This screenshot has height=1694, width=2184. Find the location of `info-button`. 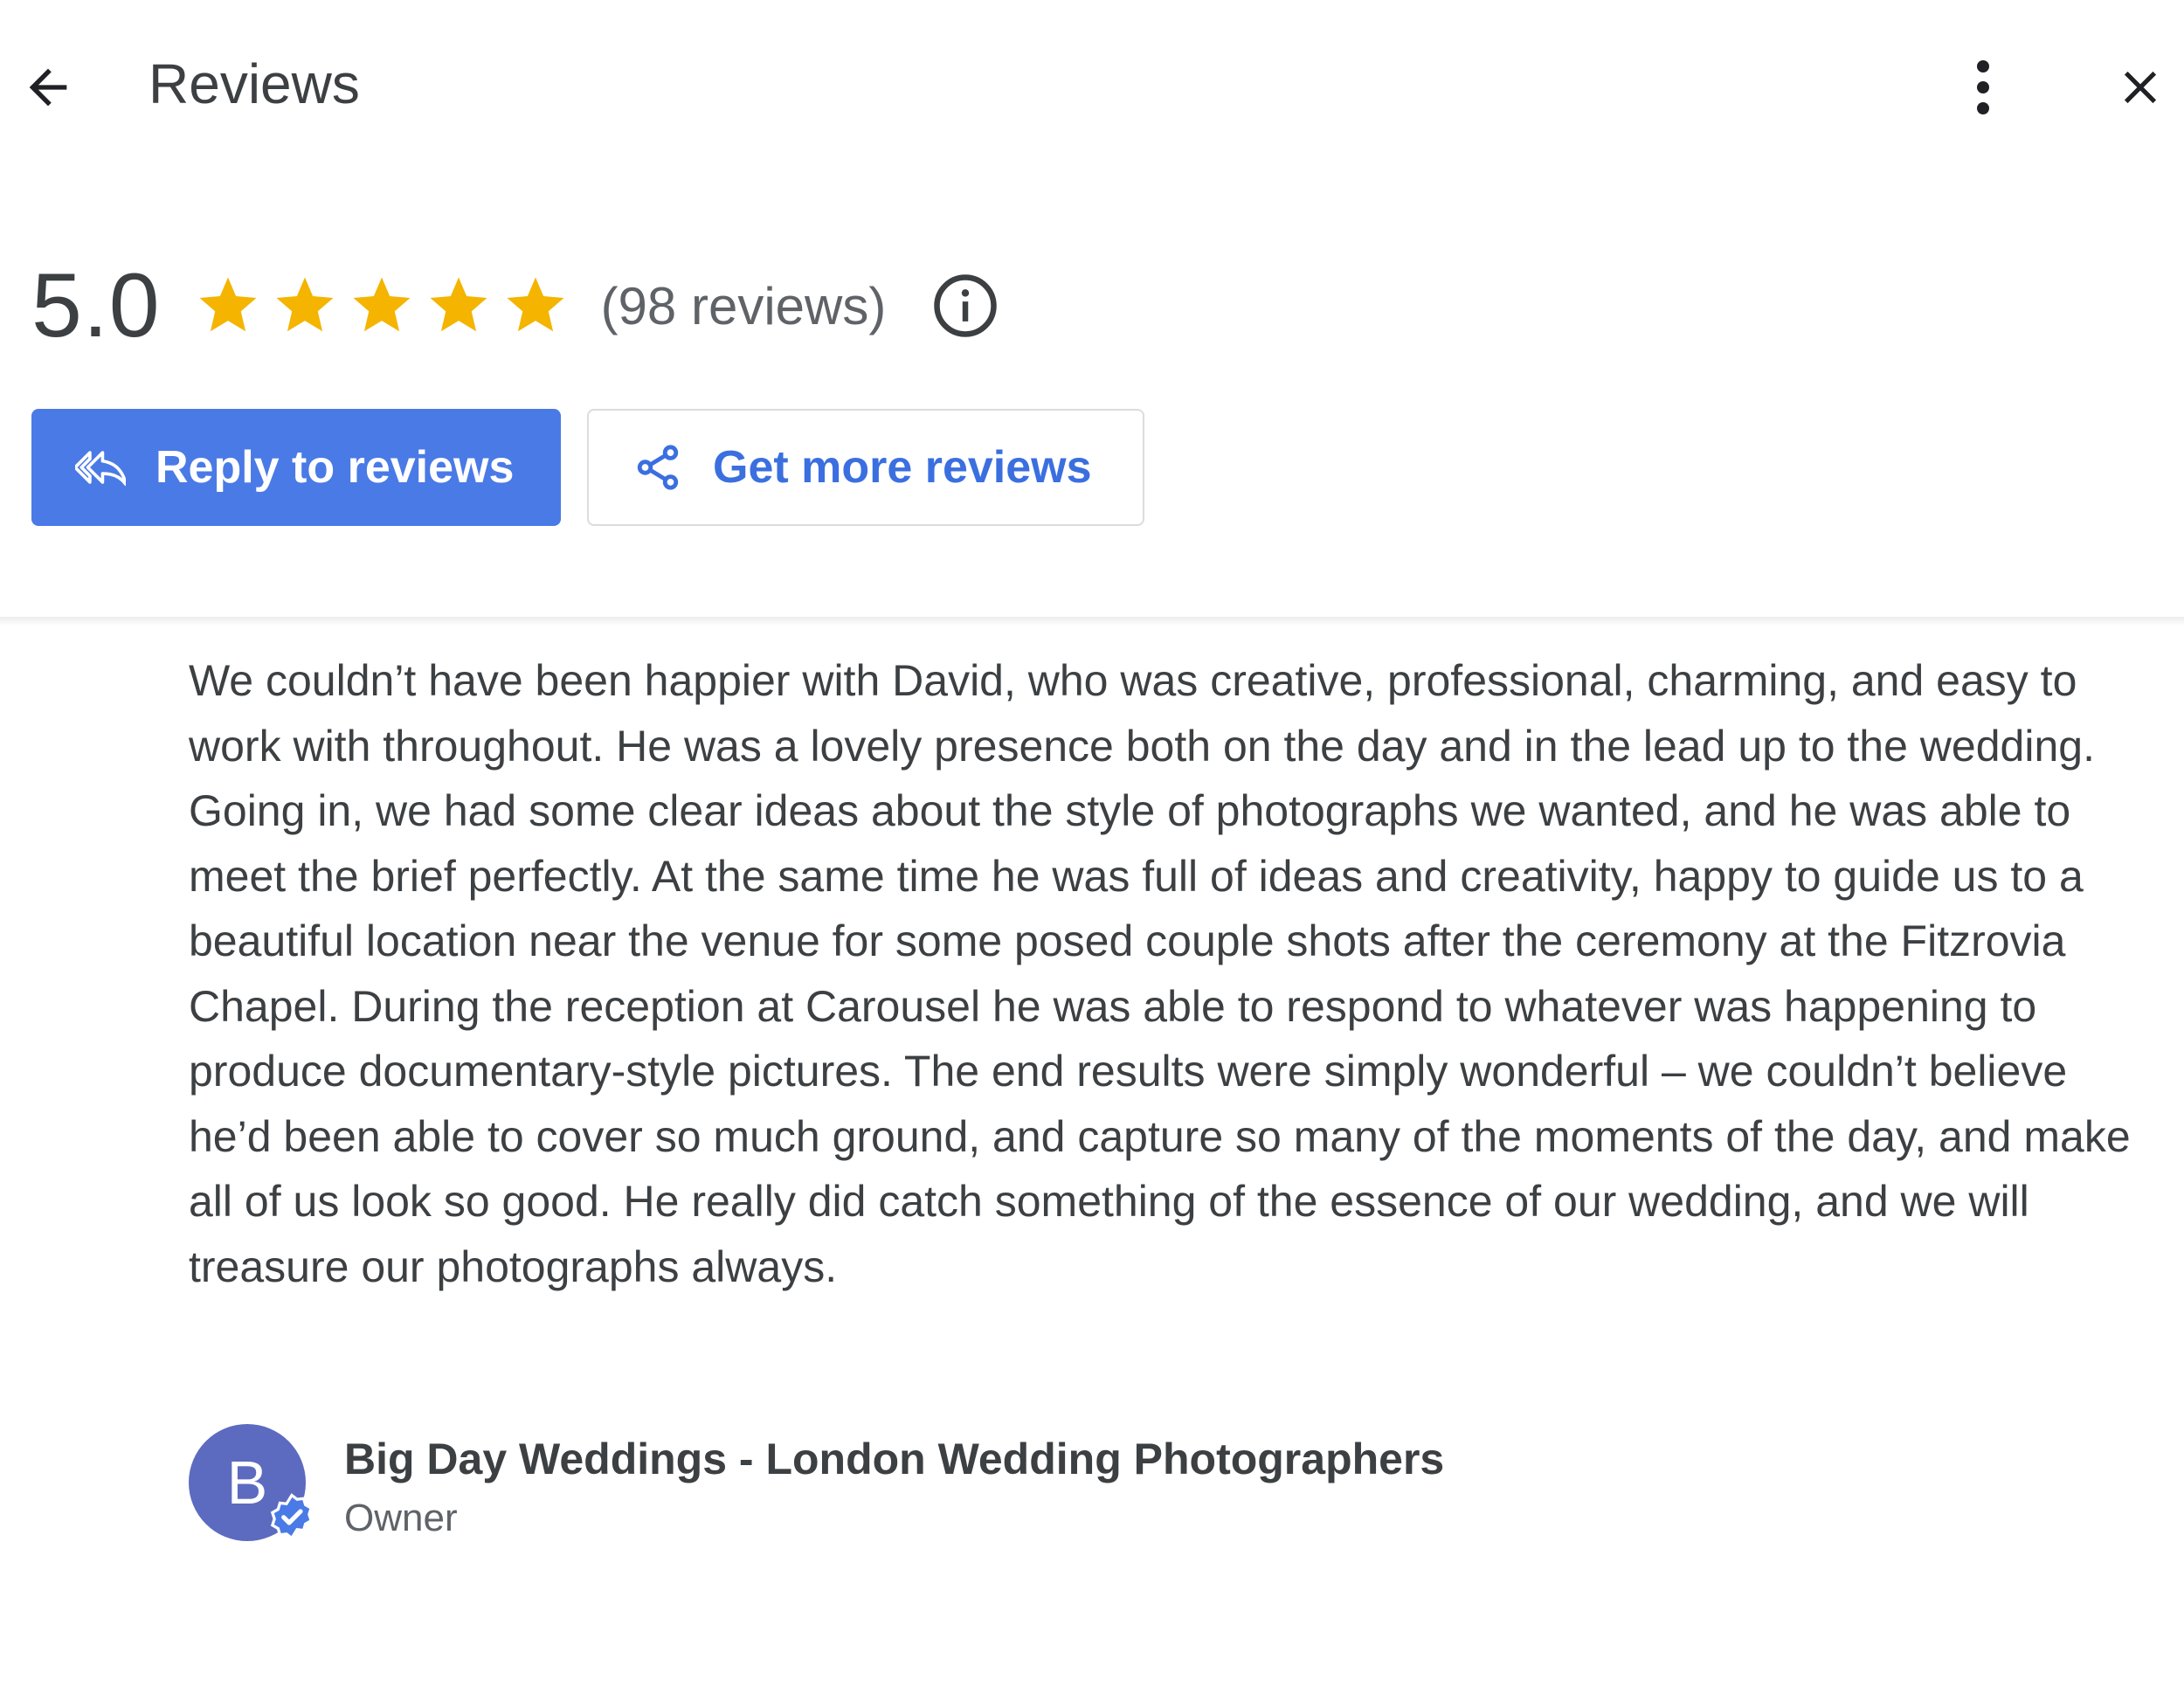

info-button is located at coordinates (965, 306).